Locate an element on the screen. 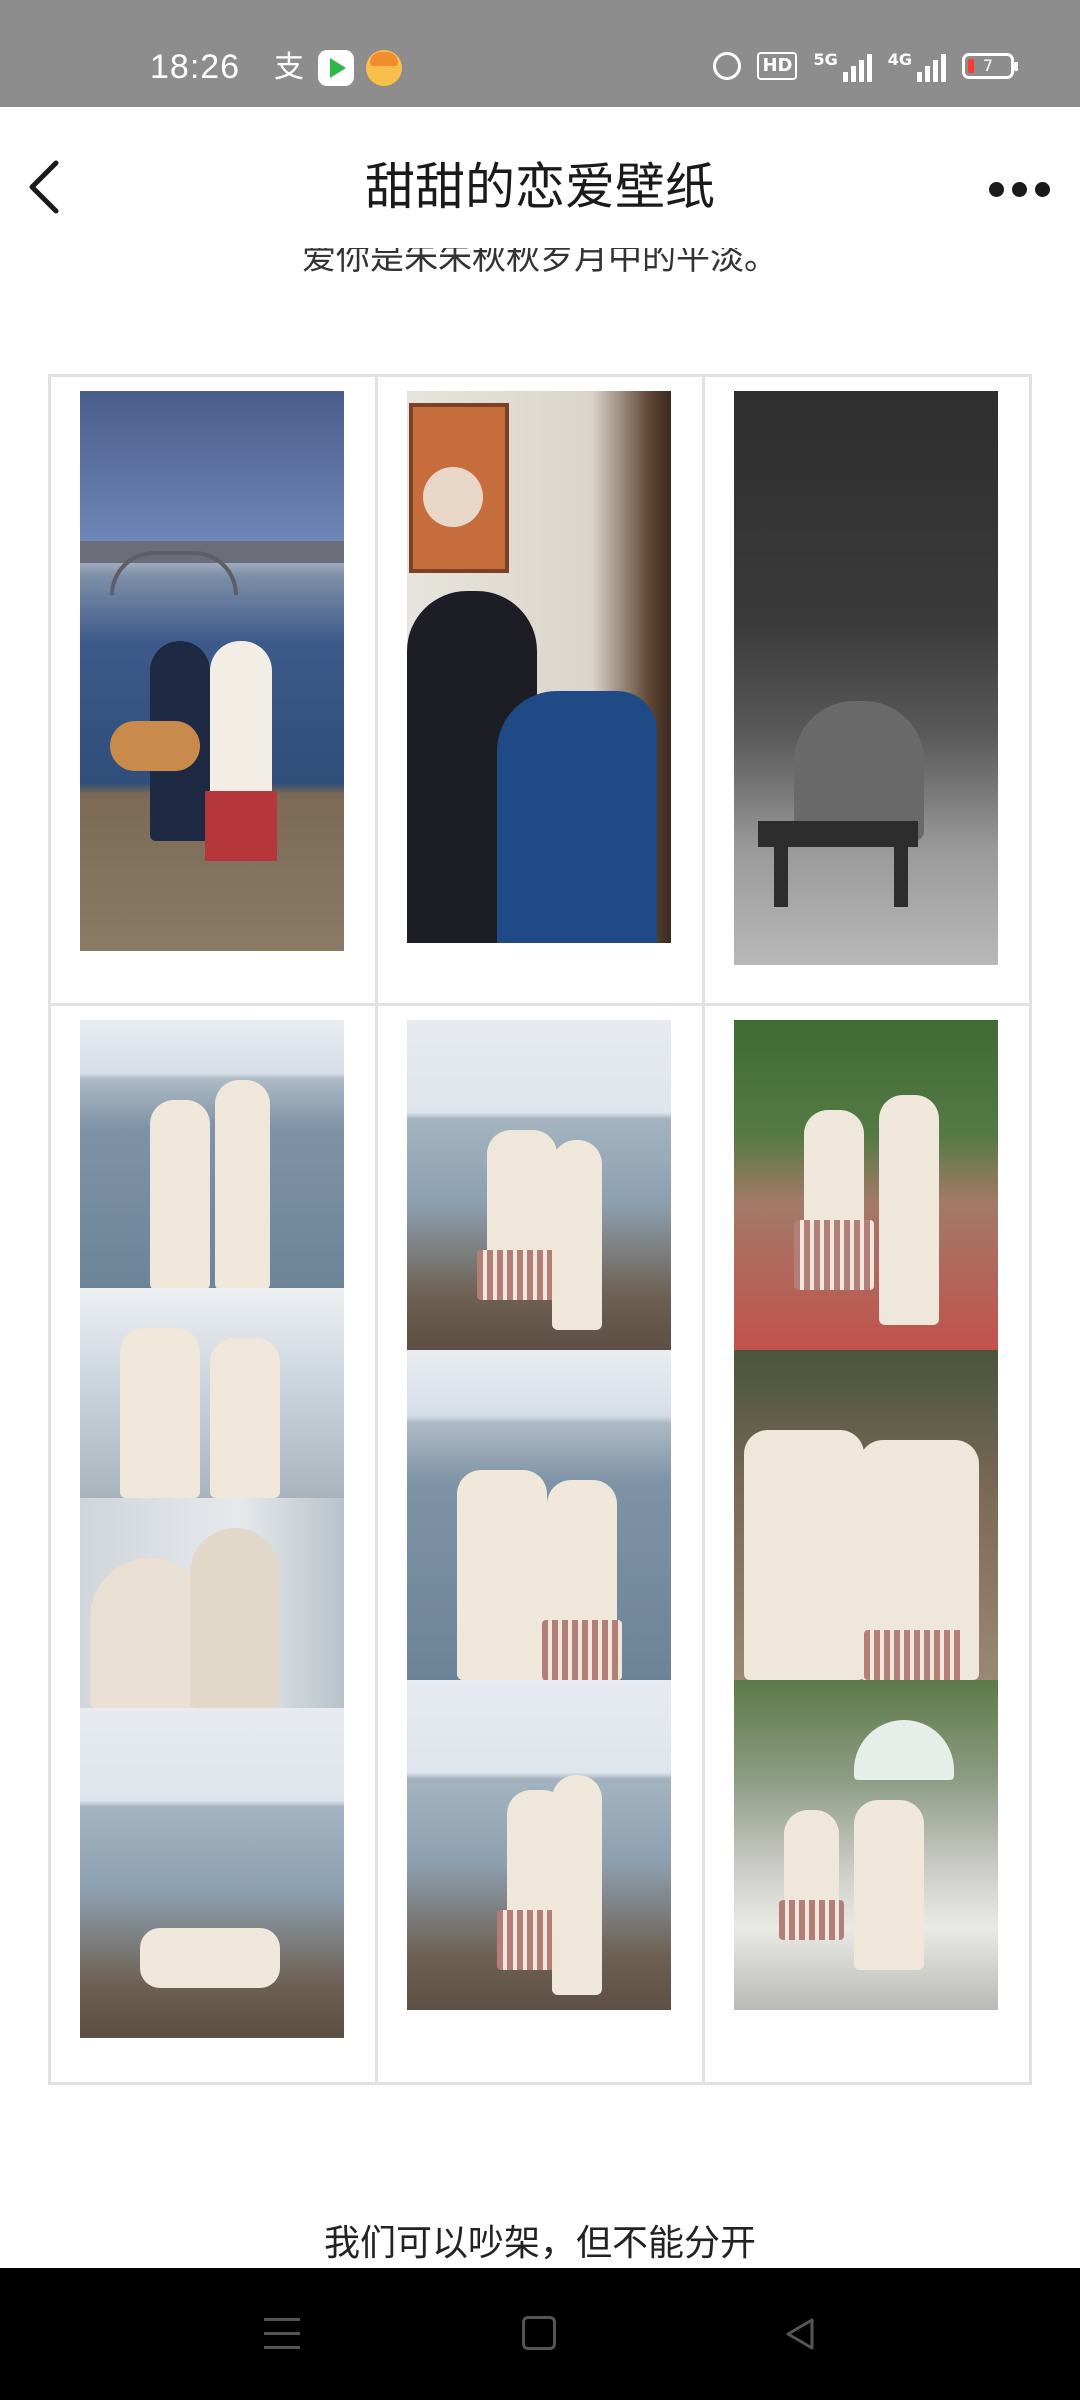 The width and height of the screenshot is (1080, 2400). signal-4g-label: 4G is located at coordinates (899, 59).